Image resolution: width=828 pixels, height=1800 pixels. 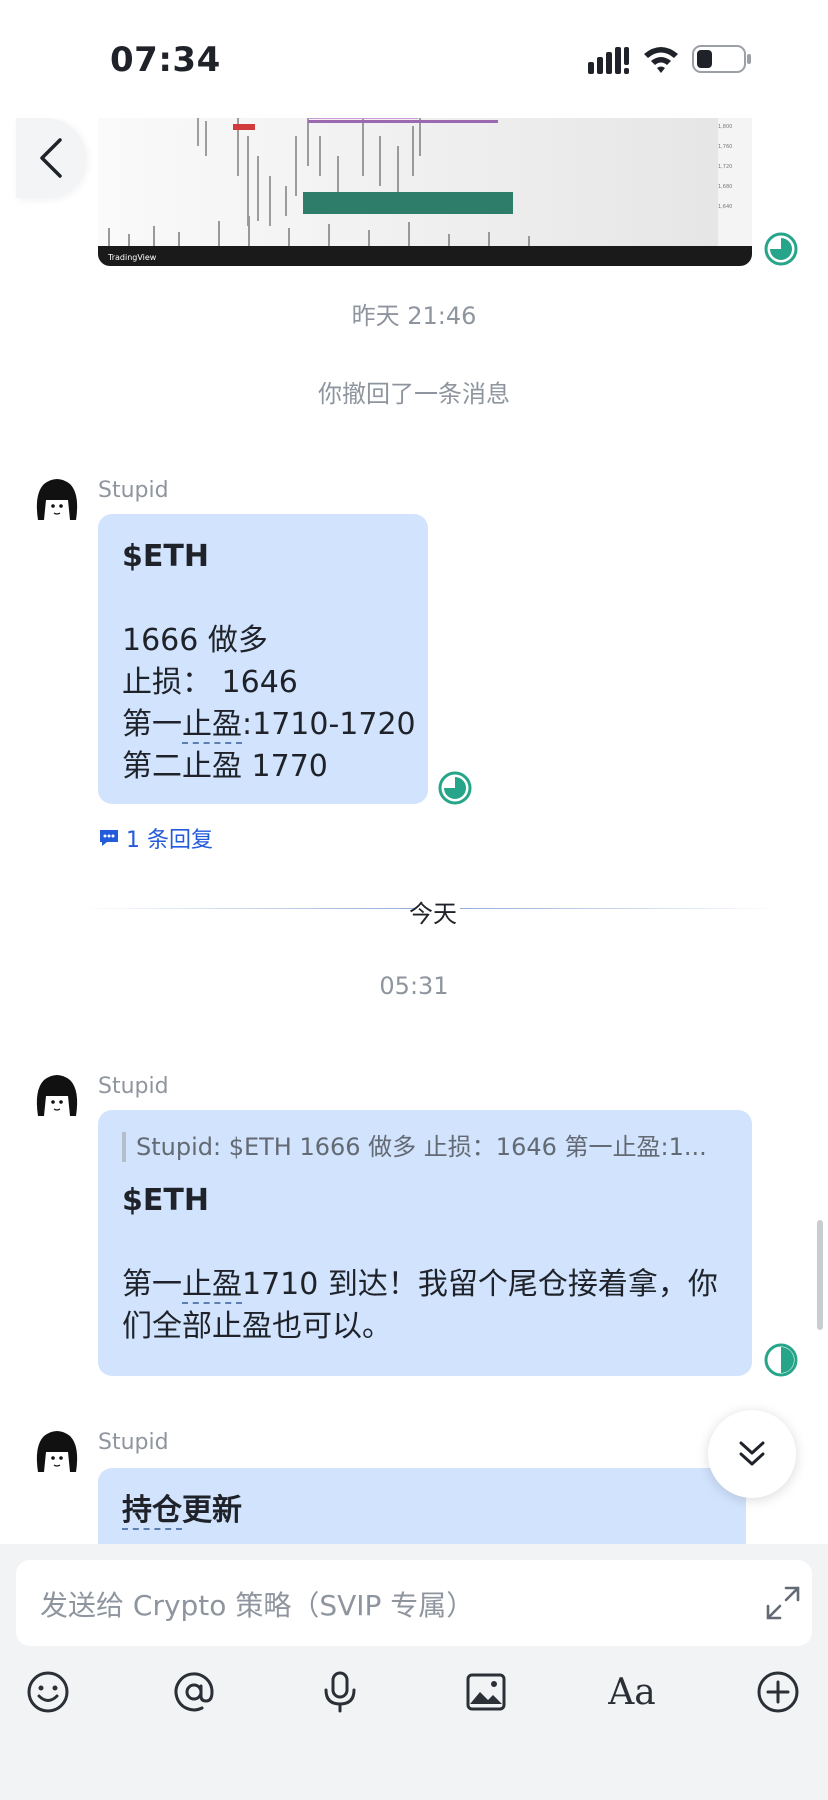 I want to click on double-chevron-down-icon, so click(x=752, y=1453).